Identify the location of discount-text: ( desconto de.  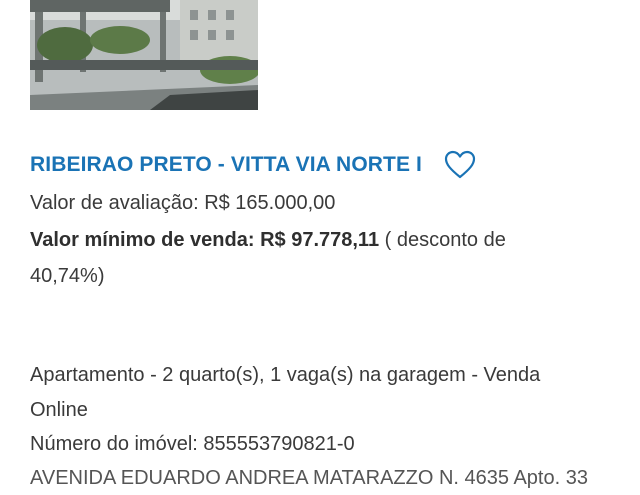
(445, 240).